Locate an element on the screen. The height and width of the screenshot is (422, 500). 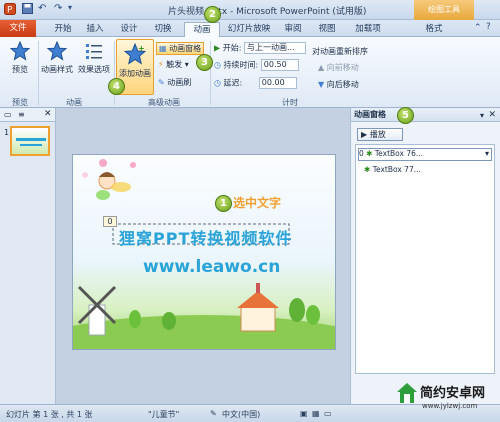
animation-order: 0 is located at coordinates (361, 153).